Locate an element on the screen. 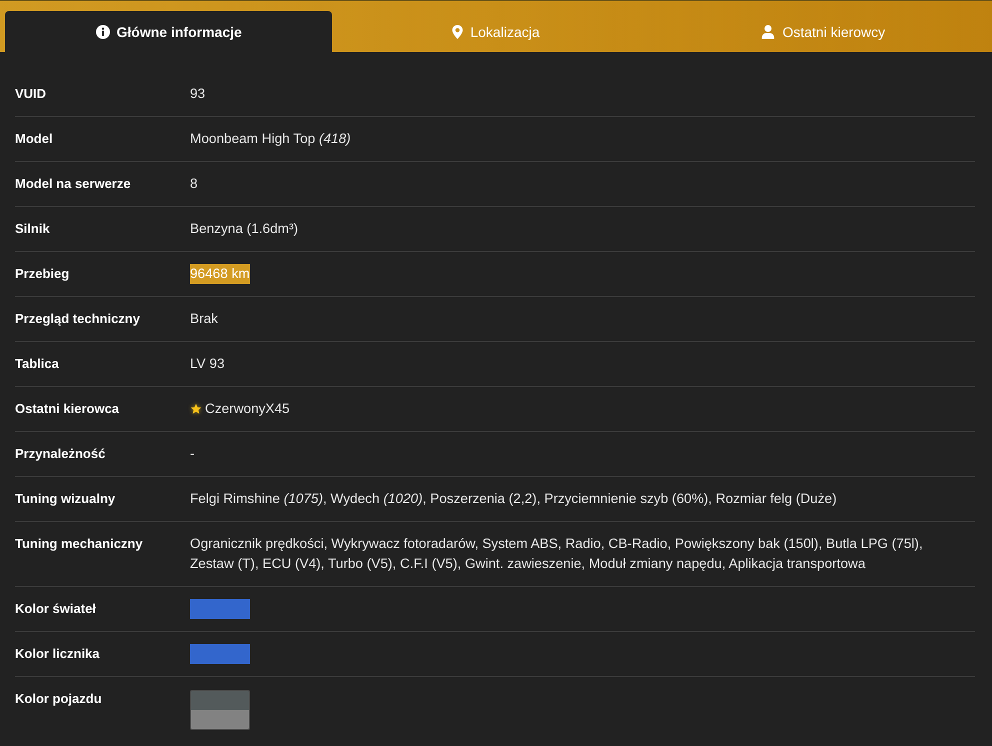 The width and height of the screenshot is (992, 746). tab-button: Lokalizacja is located at coordinates (496, 31).